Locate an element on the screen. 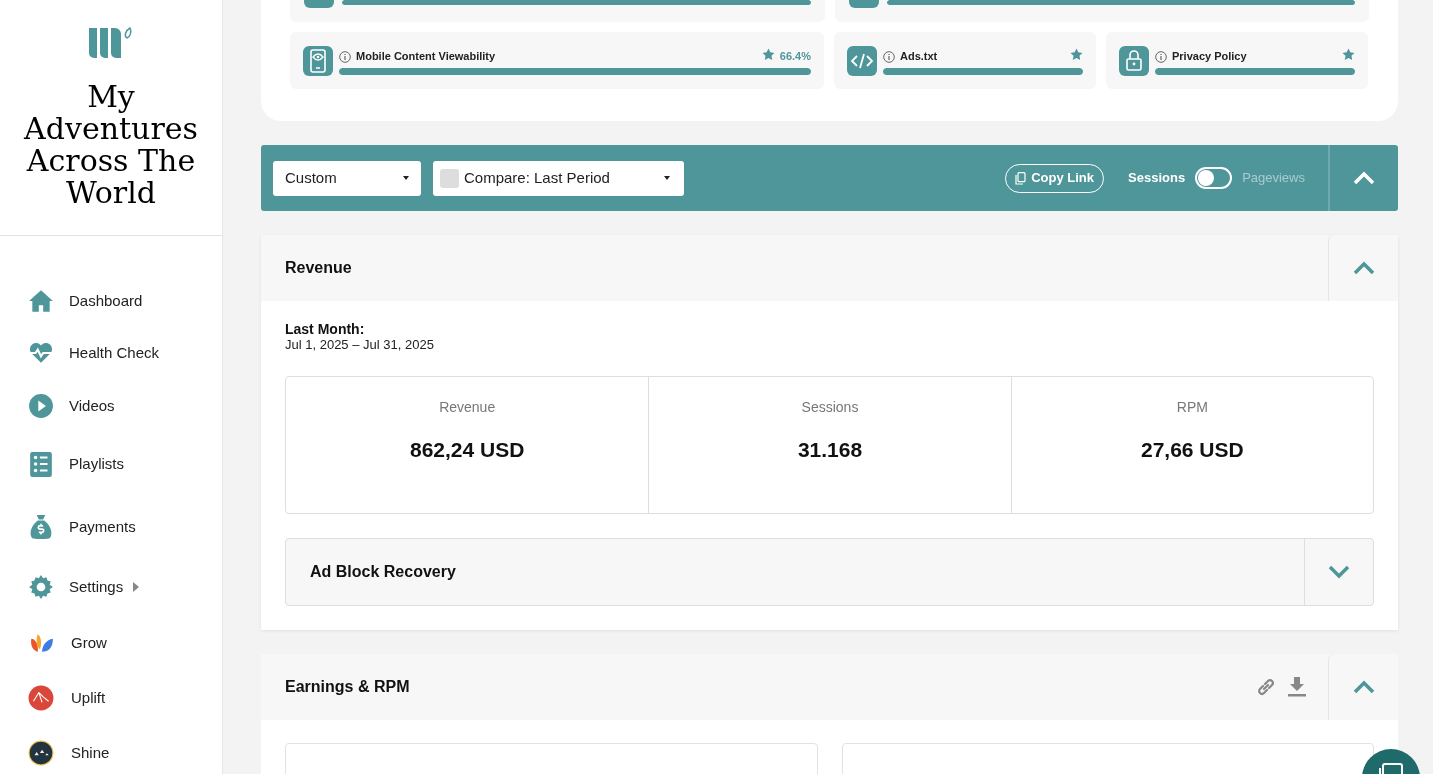 The height and width of the screenshot is (774, 1433). panel-title: Earnings & RPM is located at coordinates (348, 687).